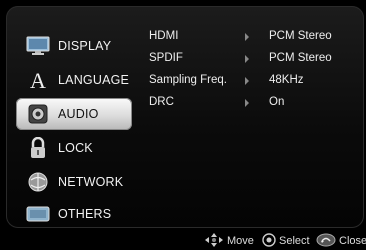 The width and height of the screenshot is (366, 250). Describe the element at coordinates (326, 241) in the screenshot. I see `return-button-icon` at that location.